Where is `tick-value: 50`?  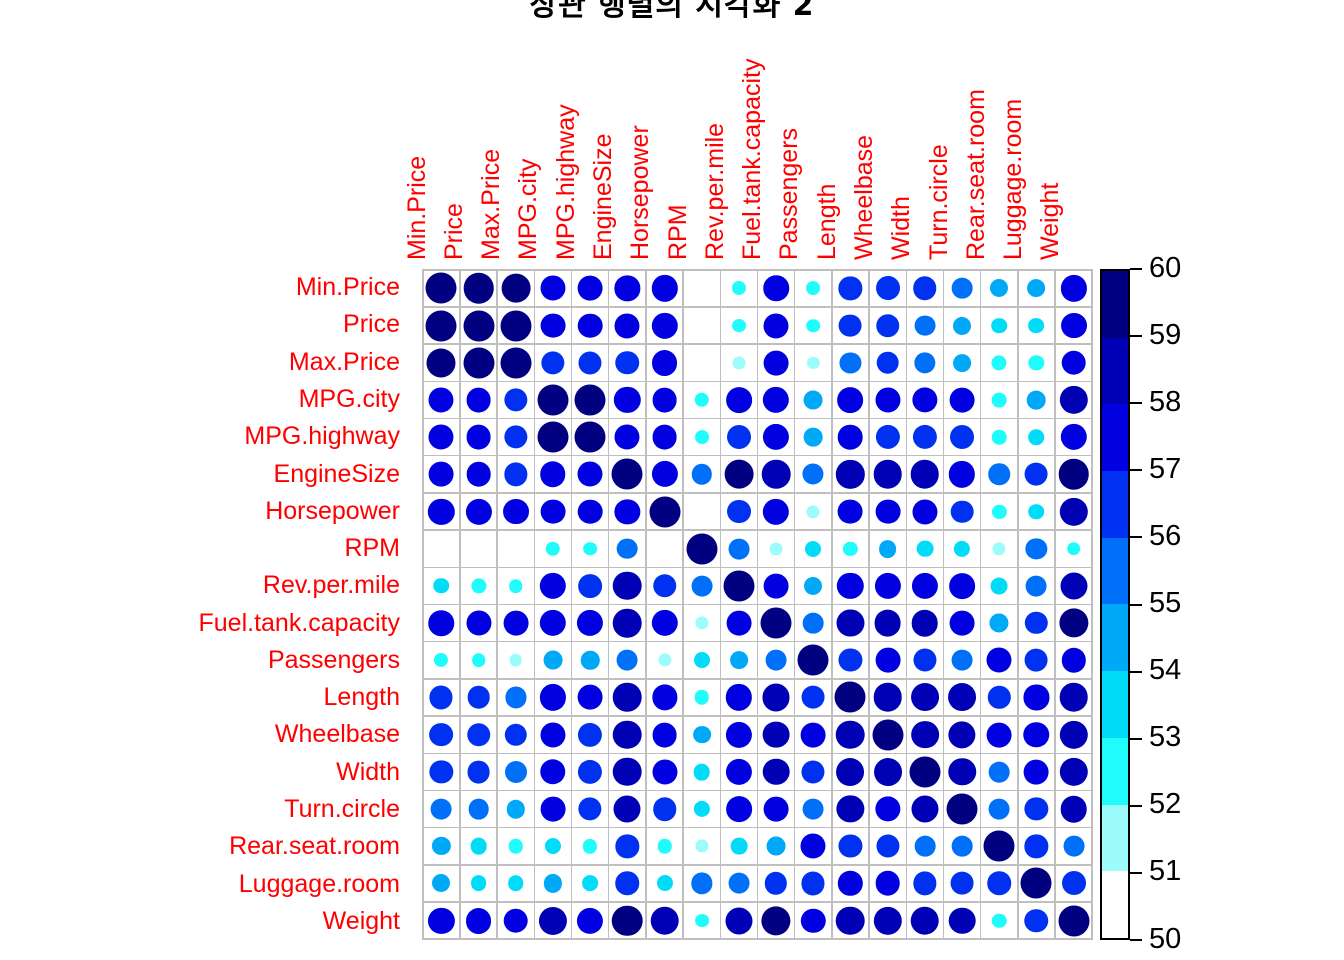 tick-value: 50 is located at coordinates (1165, 938).